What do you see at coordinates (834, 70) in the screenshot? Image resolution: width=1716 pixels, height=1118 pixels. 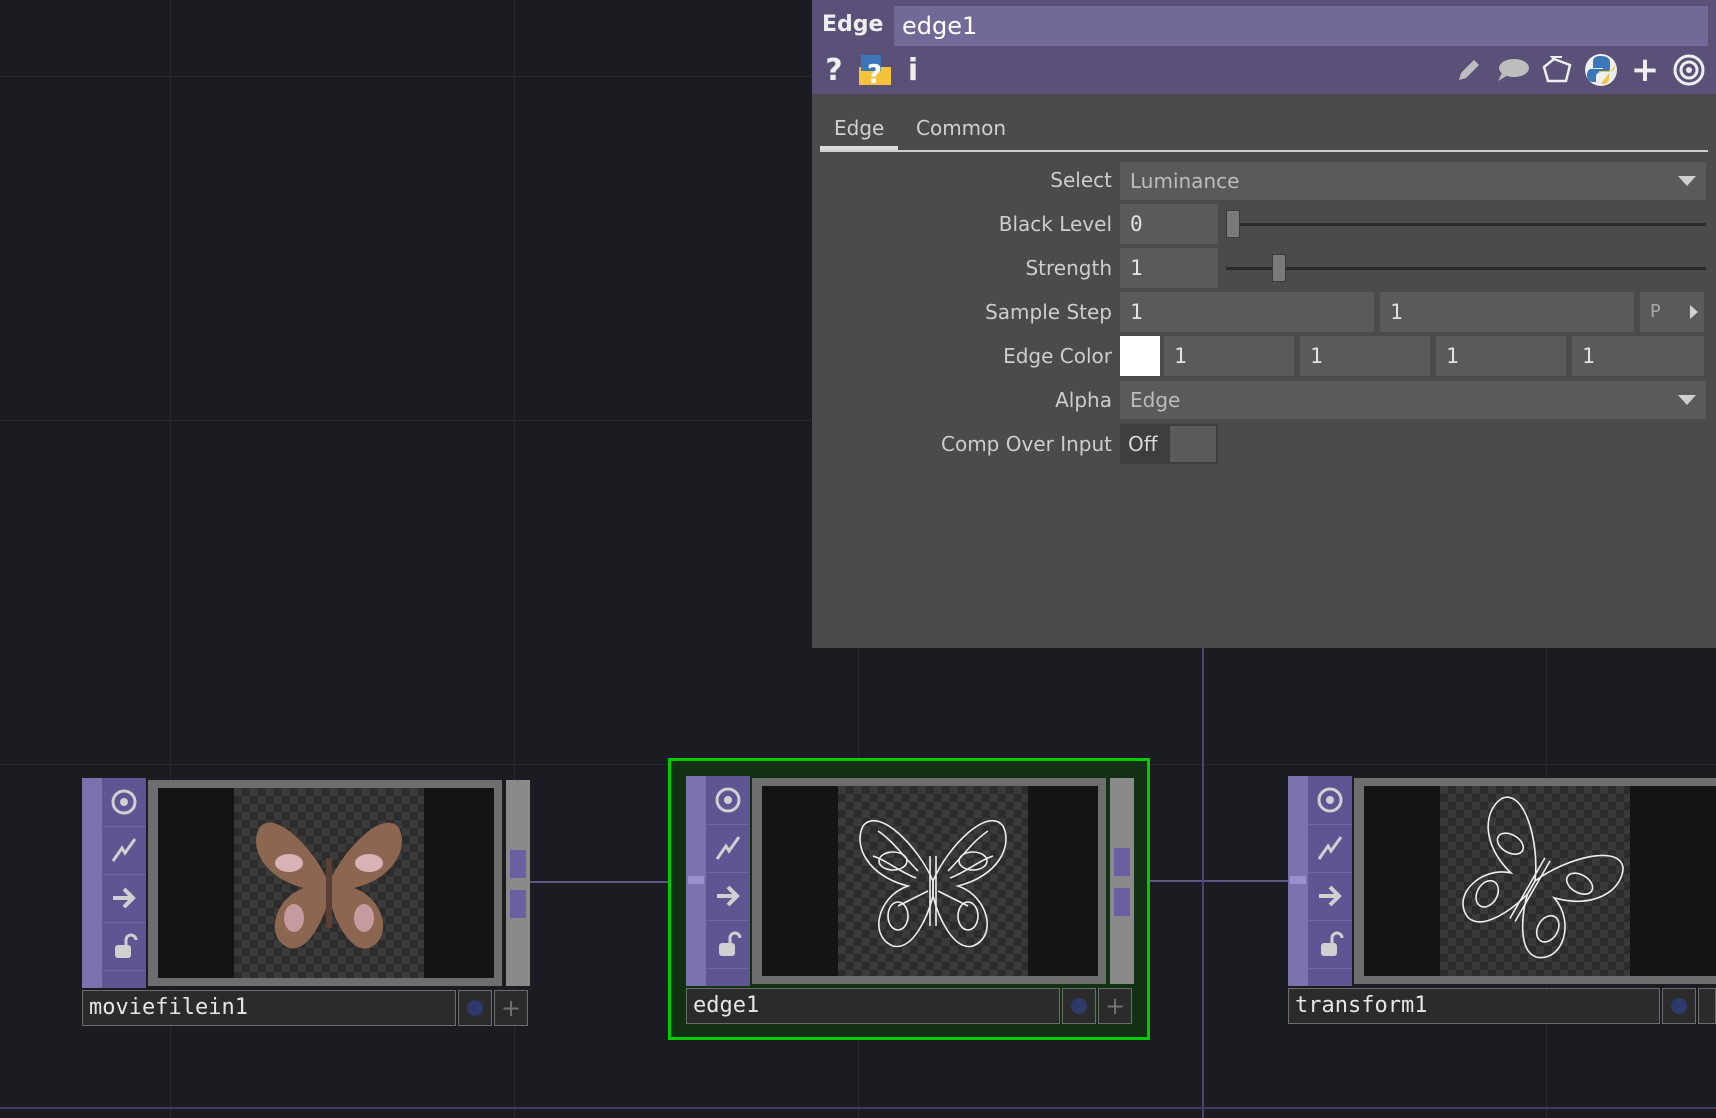 I see `help-icon: ?` at bounding box center [834, 70].